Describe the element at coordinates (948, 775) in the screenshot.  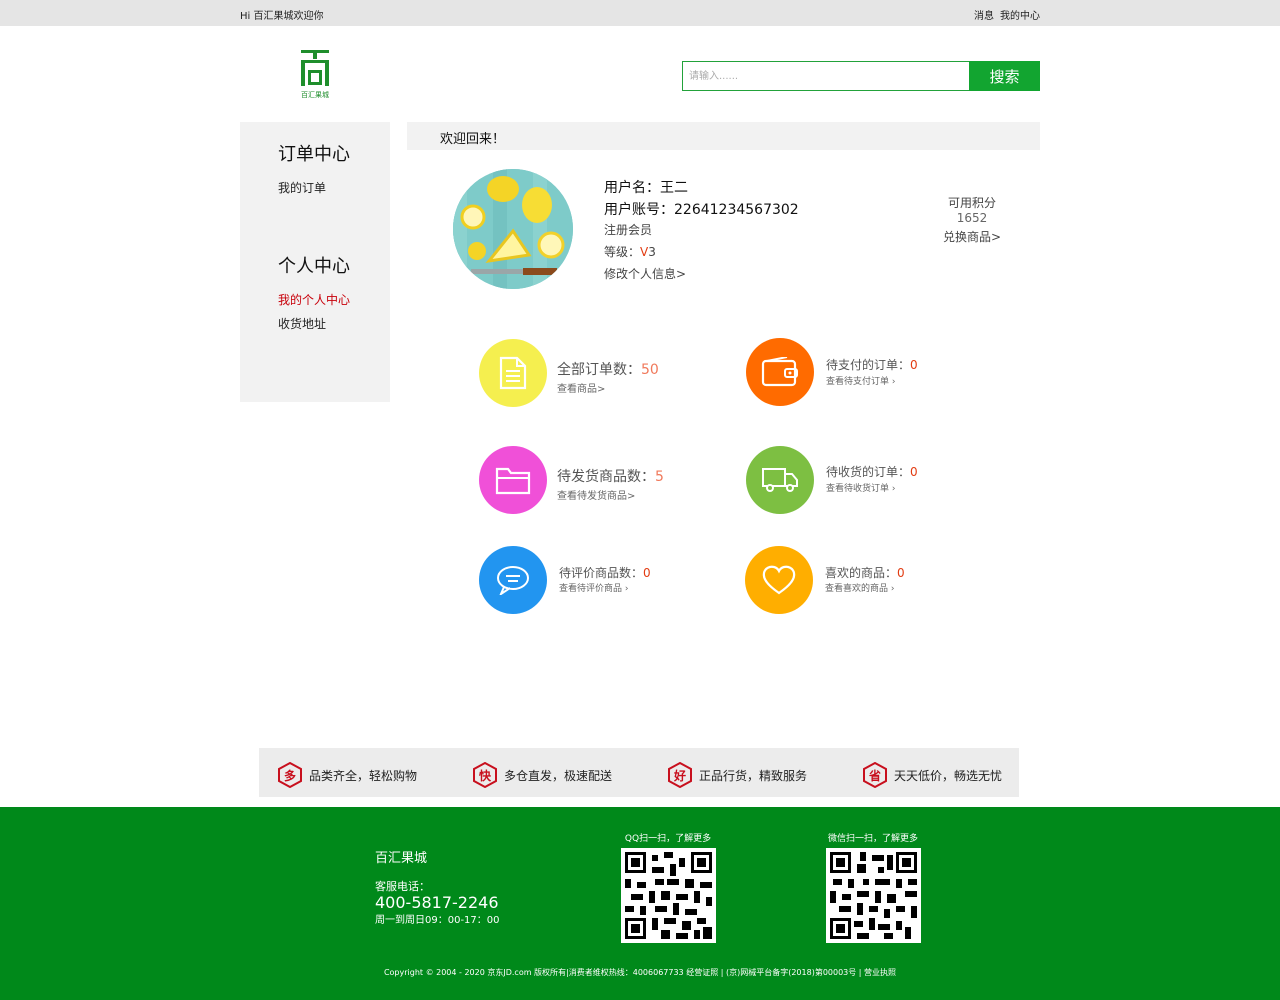
I see `feature-text: 天天低价，畅选无忧` at that location.